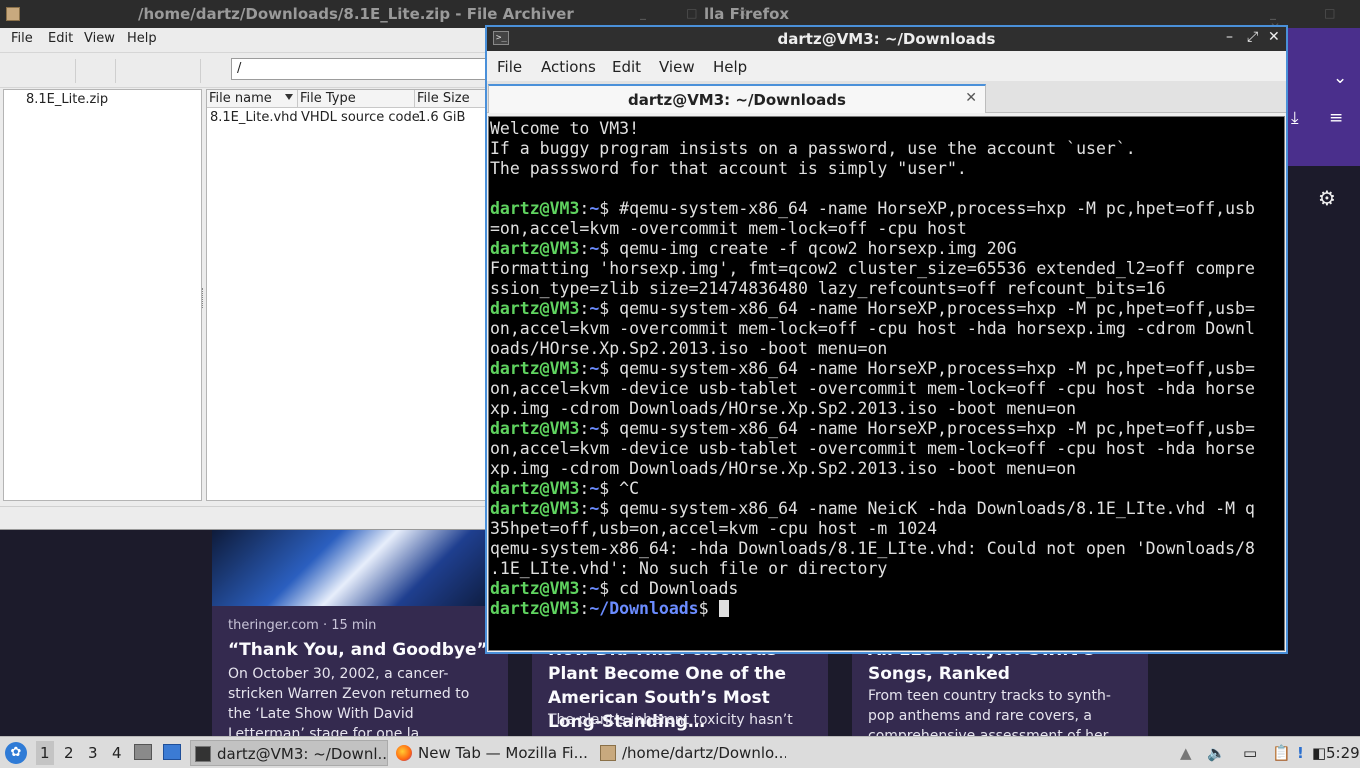 The width and height of the screenshot is (1360, 768). What do you see at coordinates (708, 608) in the screenshot?
I see `command-text: $` at bounding box center [708, 608].